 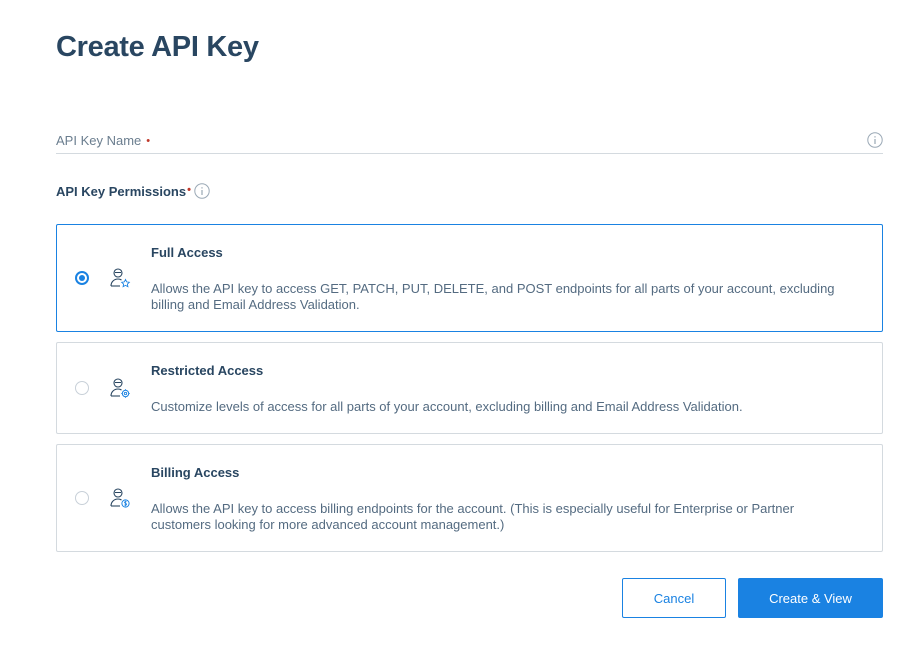 What do you see at coordinates (120, 498) in the screenshot?
I see `user-dollar-icon` at bounding box center [120, 498].